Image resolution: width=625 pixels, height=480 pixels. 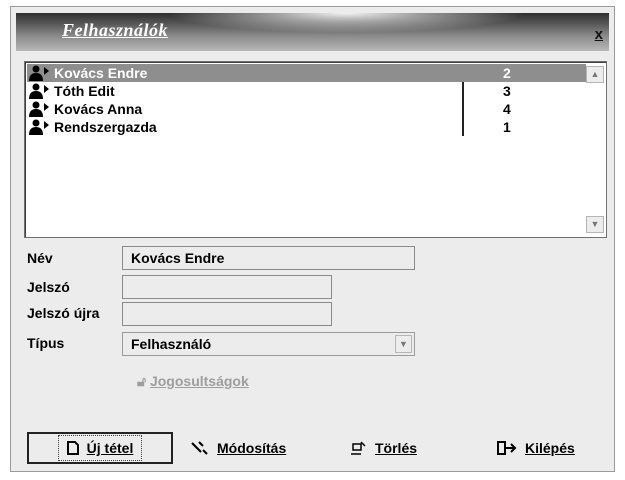 What do you see at coordinates (268, 258) in the screenshot?
I see `name-field: Kovács Endre` at bounding box center [268, 258].